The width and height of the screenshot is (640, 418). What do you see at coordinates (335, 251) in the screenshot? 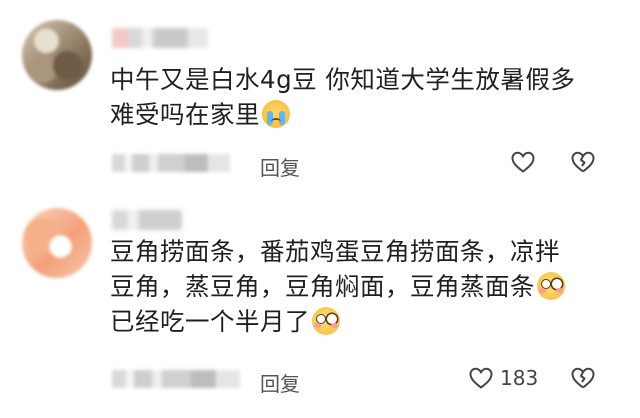
I see `comment-text-line: 豆角捞面条，番茄鸡蛋豆角捞面条，凉拌` at bounding box center [335, 251].